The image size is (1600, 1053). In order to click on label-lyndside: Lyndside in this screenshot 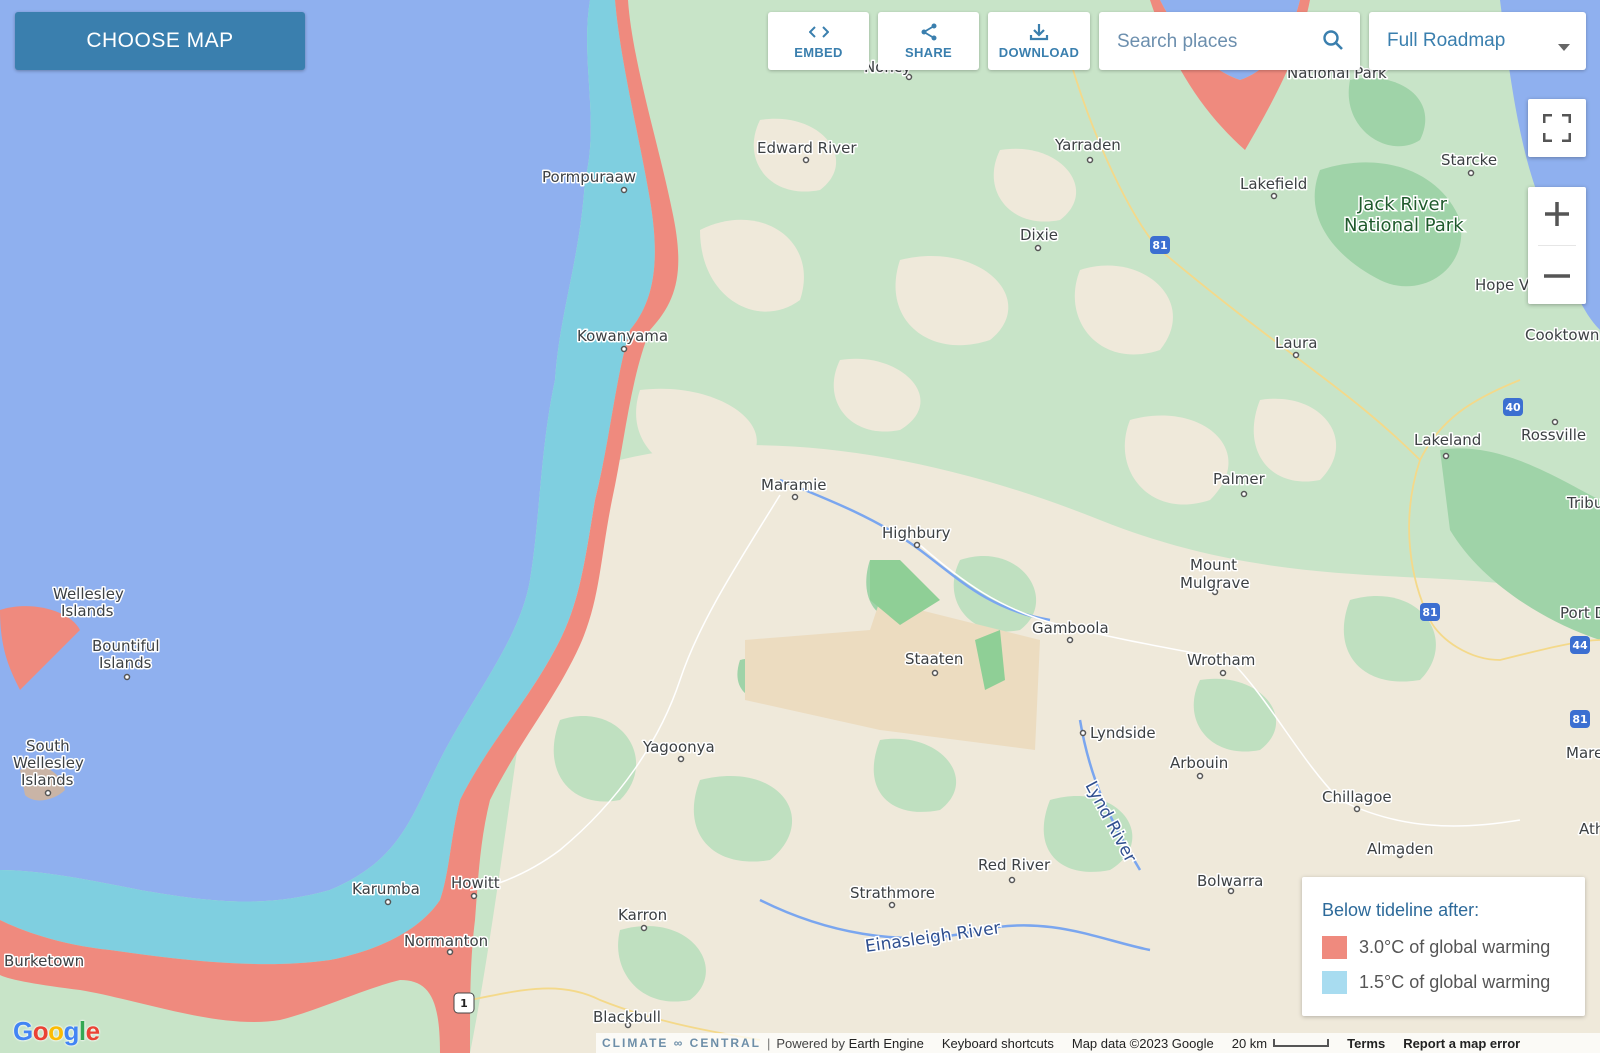, I will do `click(1123, 733)`.